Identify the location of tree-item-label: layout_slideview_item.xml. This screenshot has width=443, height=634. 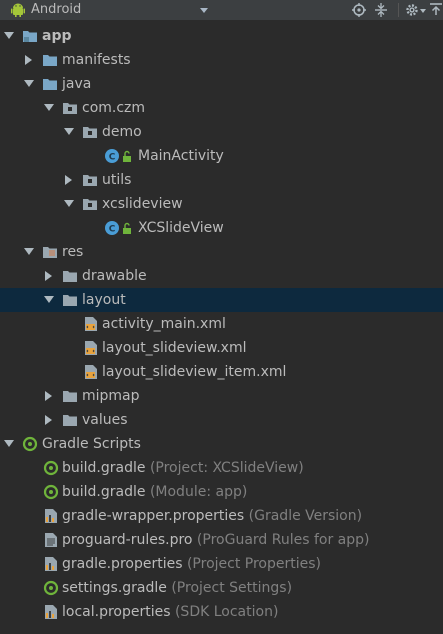
(194, 372).